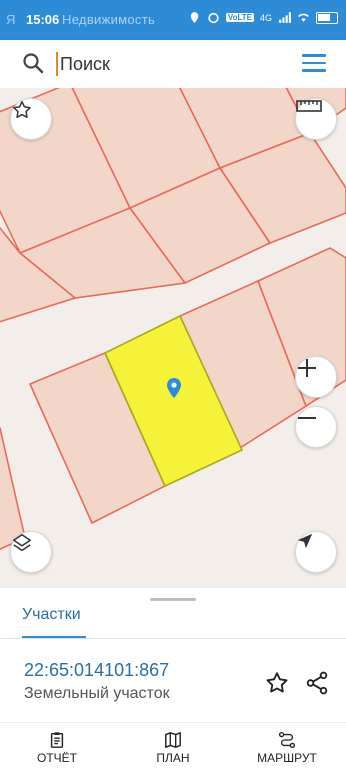 This screenshot has height=768, width=346. I want to click on volte-badge: VoLTE, so click(239, 17).